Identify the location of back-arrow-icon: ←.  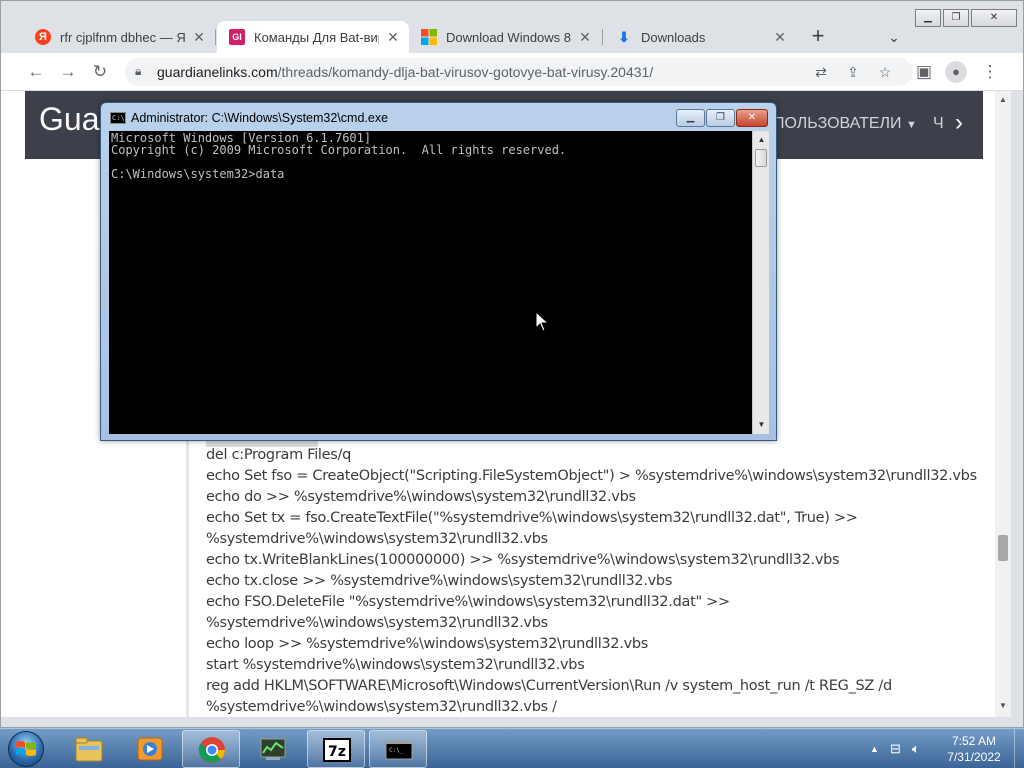
(36, 72).